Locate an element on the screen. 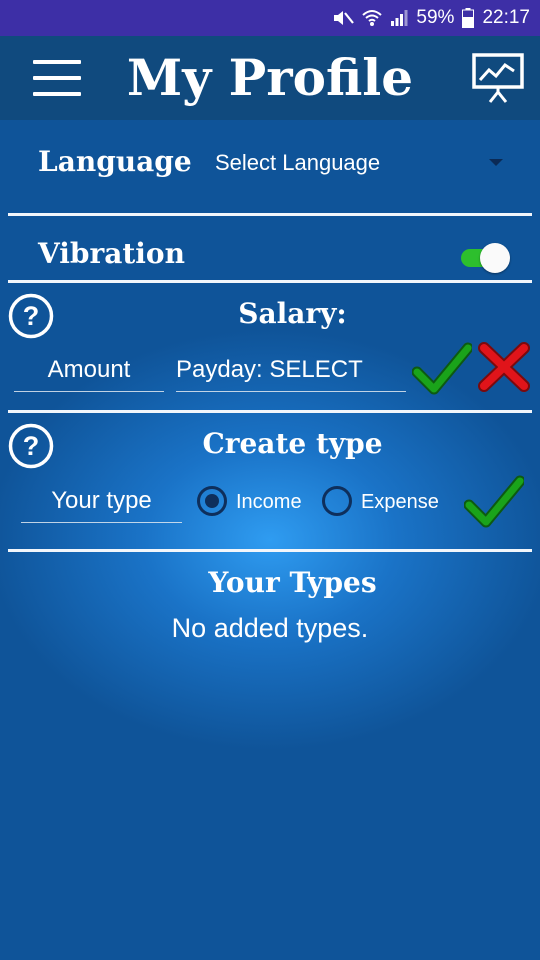 The height and width of the screenshot is (960, 540). salary-cancel-x-icon is located at coordinates (504, 367).